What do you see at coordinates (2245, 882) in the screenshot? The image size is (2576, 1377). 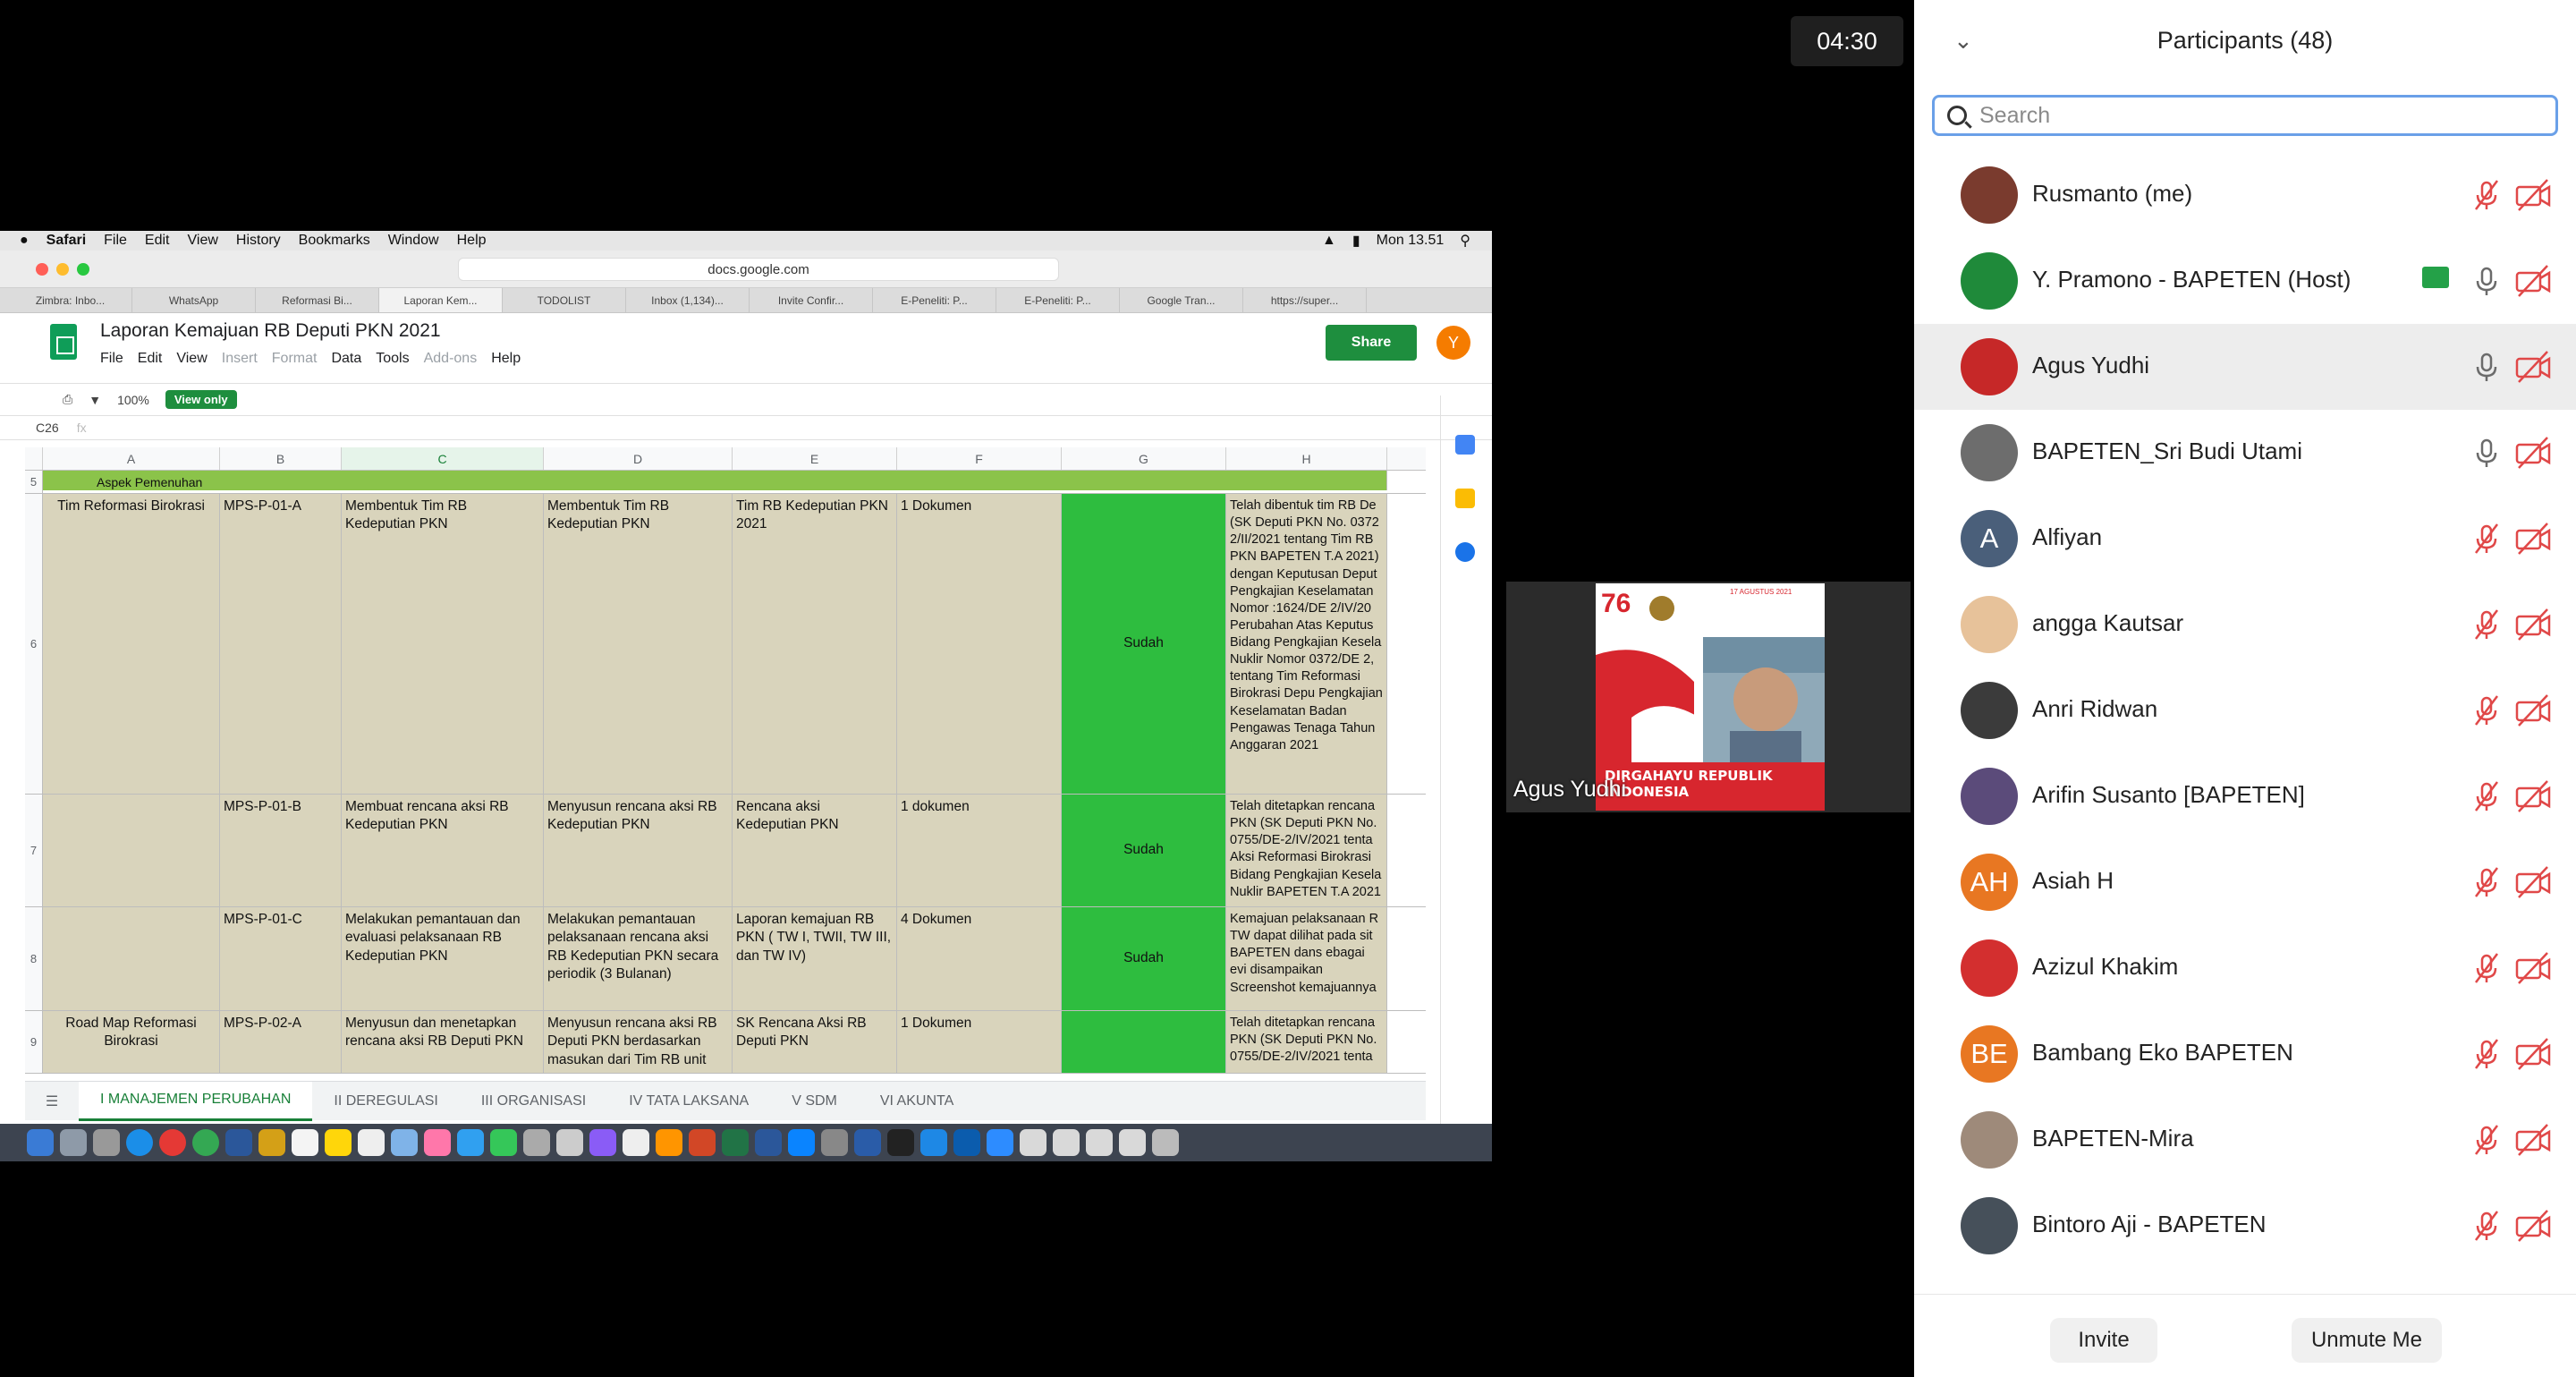 I see `participant-row: AH Asiah H` at bounding box center [2245, 882].